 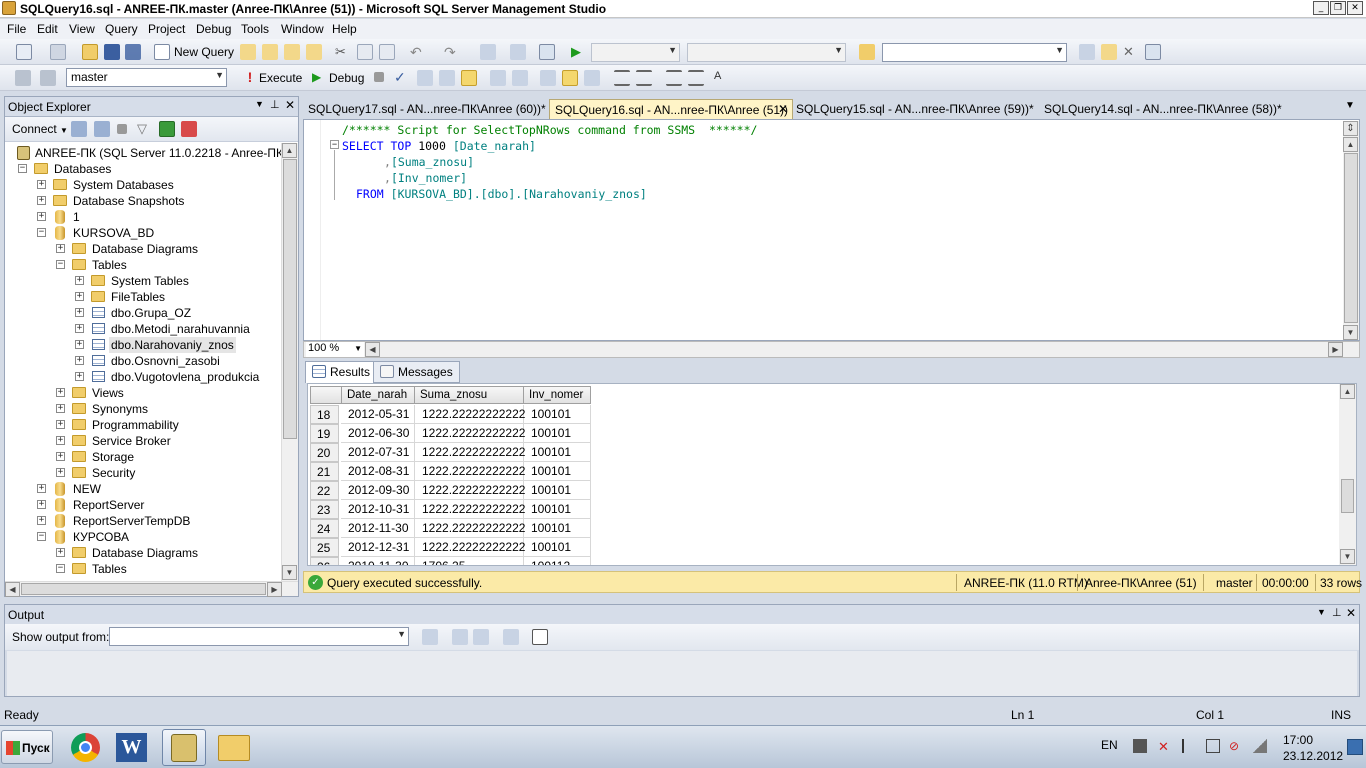 I want to click on menu-edit: Edit, so click(x=47, y=29).